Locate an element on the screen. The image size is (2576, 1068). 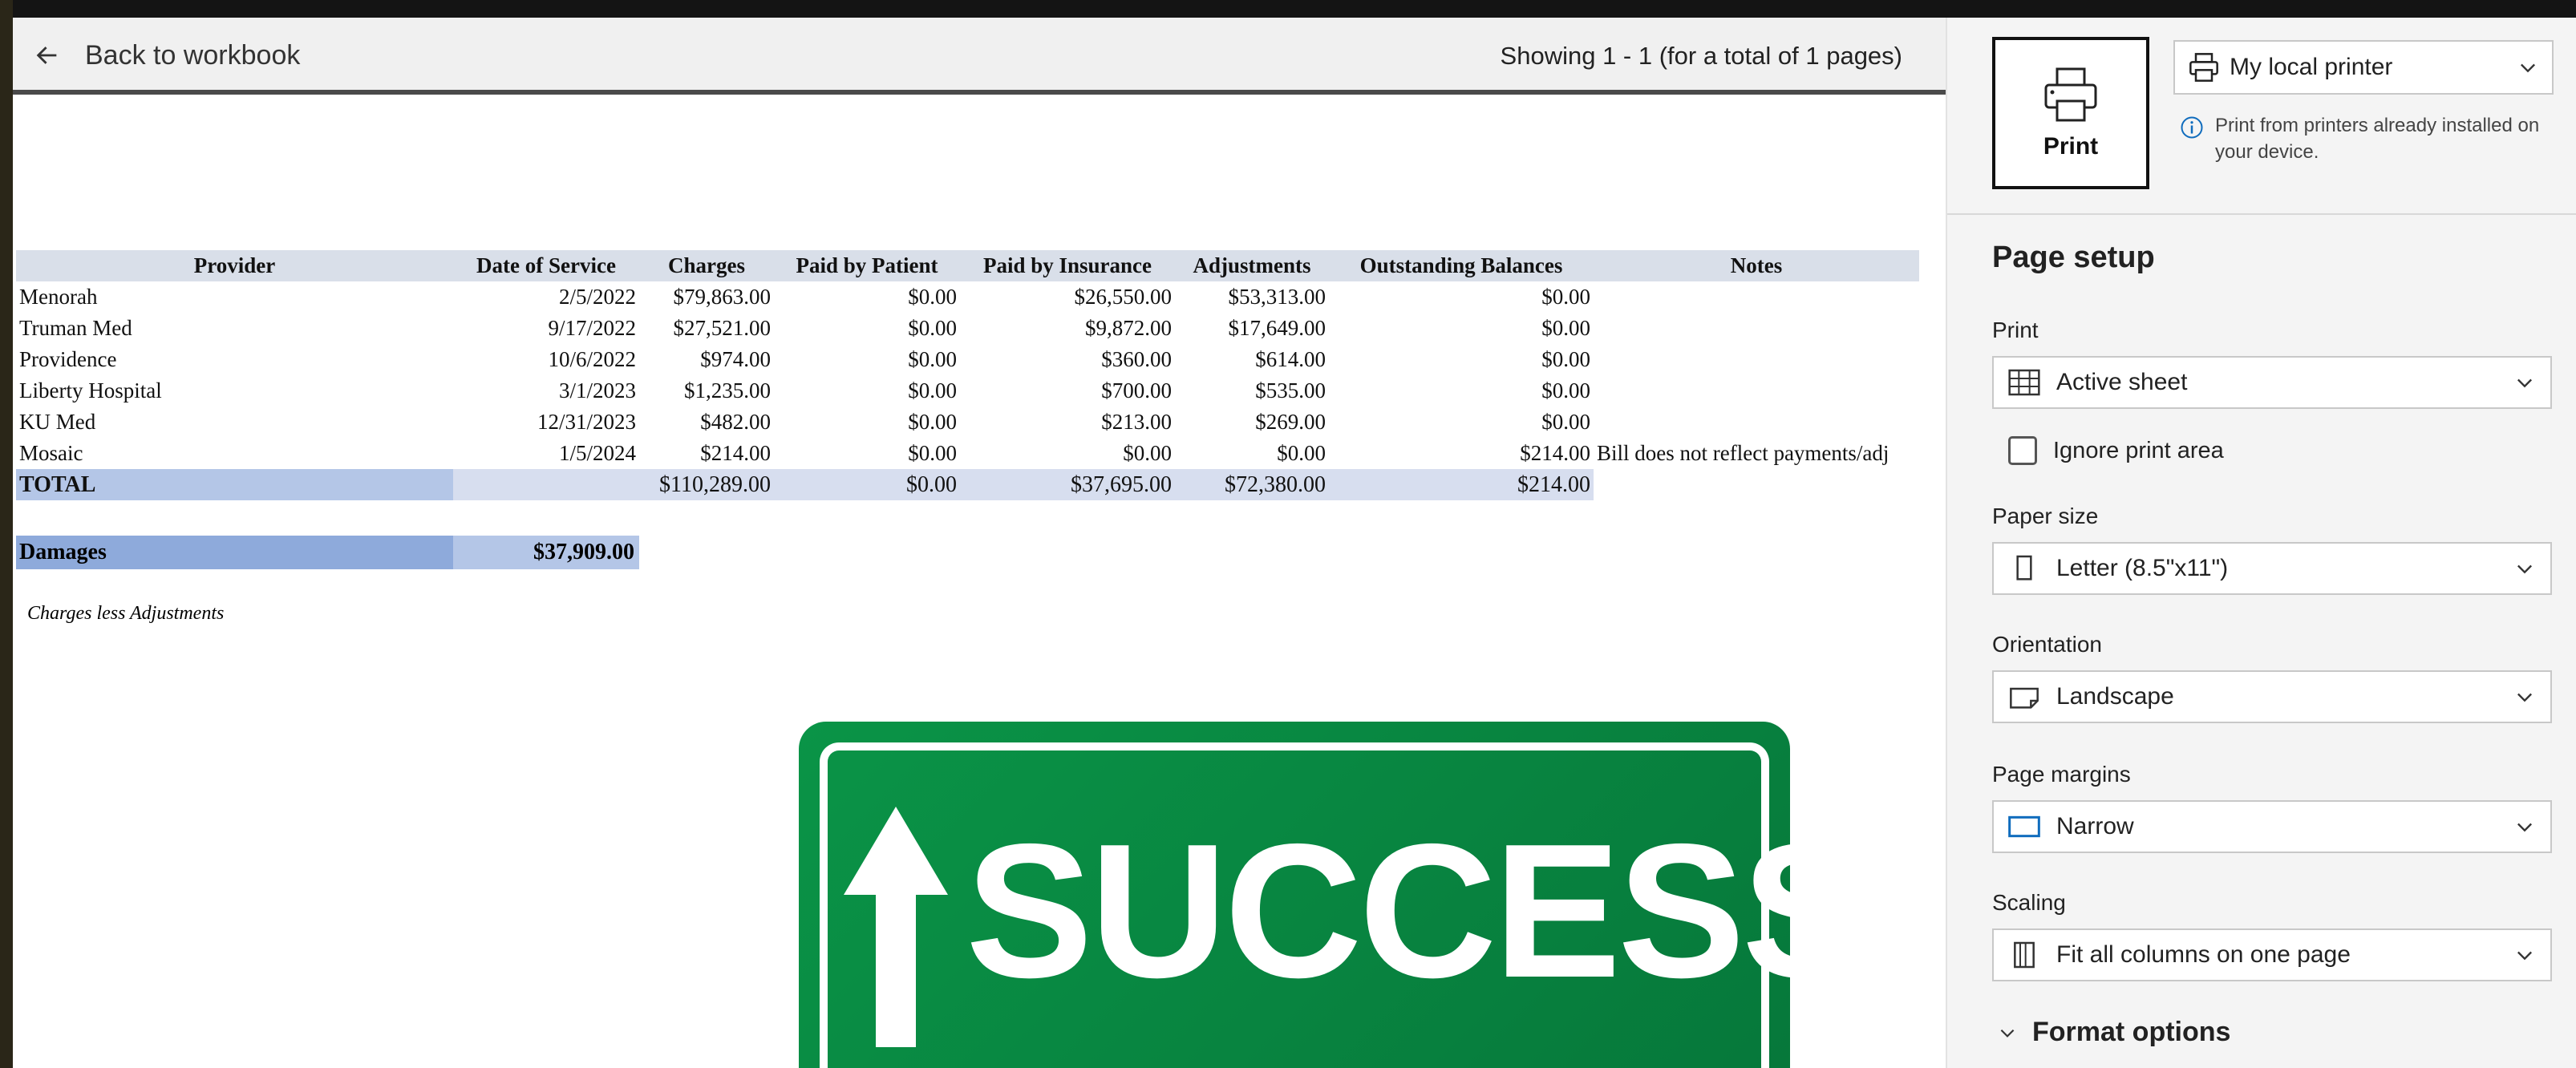
scaling-label: Scaling is located at coordinates (2029, 902).